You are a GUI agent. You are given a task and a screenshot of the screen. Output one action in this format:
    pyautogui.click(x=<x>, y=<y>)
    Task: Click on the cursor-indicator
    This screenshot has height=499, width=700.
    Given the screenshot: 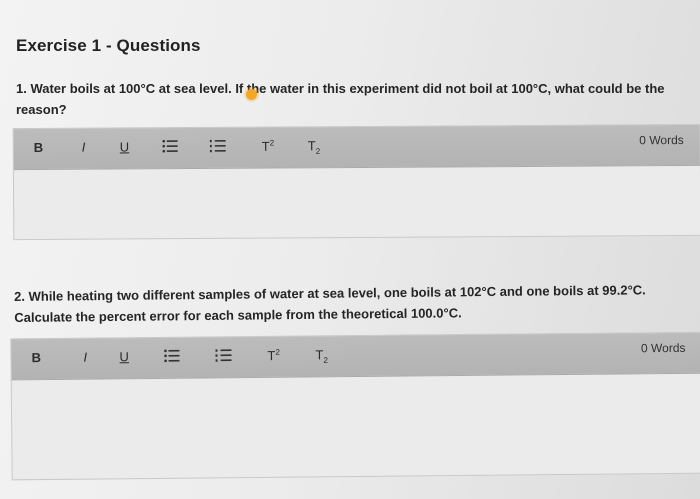 What is the action you would take?
    pyautogui.click(x=251, y=94)
    